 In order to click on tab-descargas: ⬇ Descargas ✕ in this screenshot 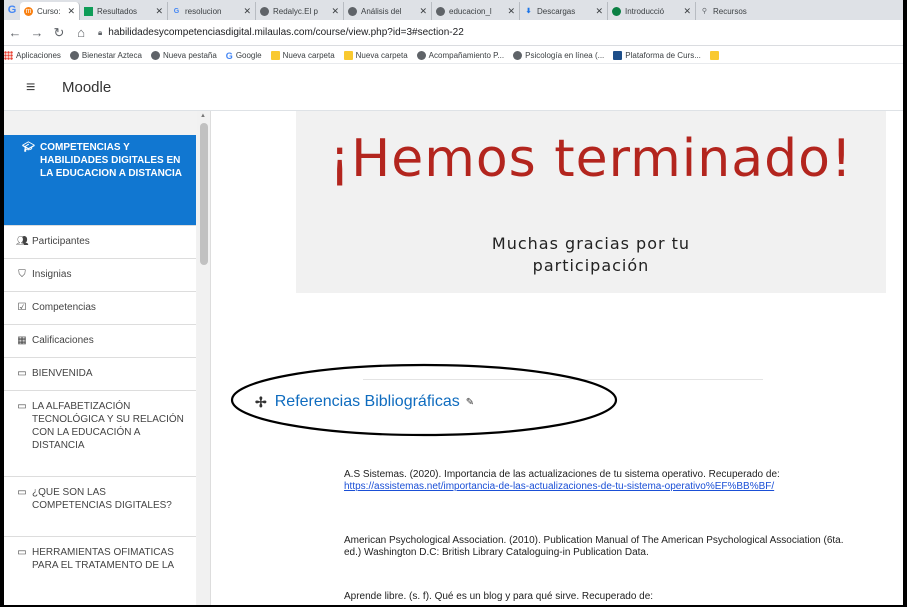, I will do `click(564, 11)`.